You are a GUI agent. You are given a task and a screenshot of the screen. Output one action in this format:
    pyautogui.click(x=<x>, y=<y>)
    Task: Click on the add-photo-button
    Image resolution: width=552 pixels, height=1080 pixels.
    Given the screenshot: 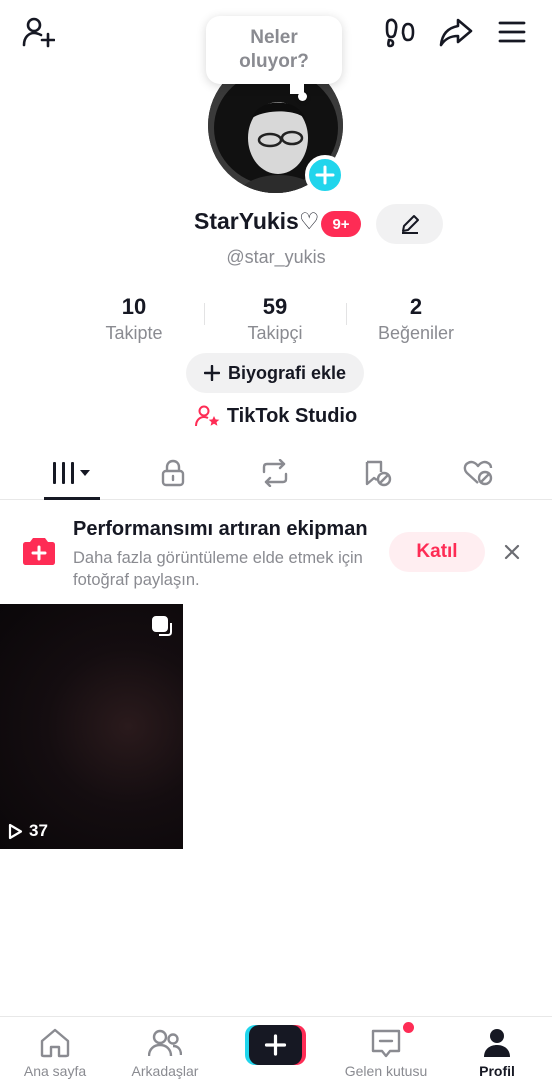 What is the action you would take?
    pyautogui.click(x=325, y=175)
    